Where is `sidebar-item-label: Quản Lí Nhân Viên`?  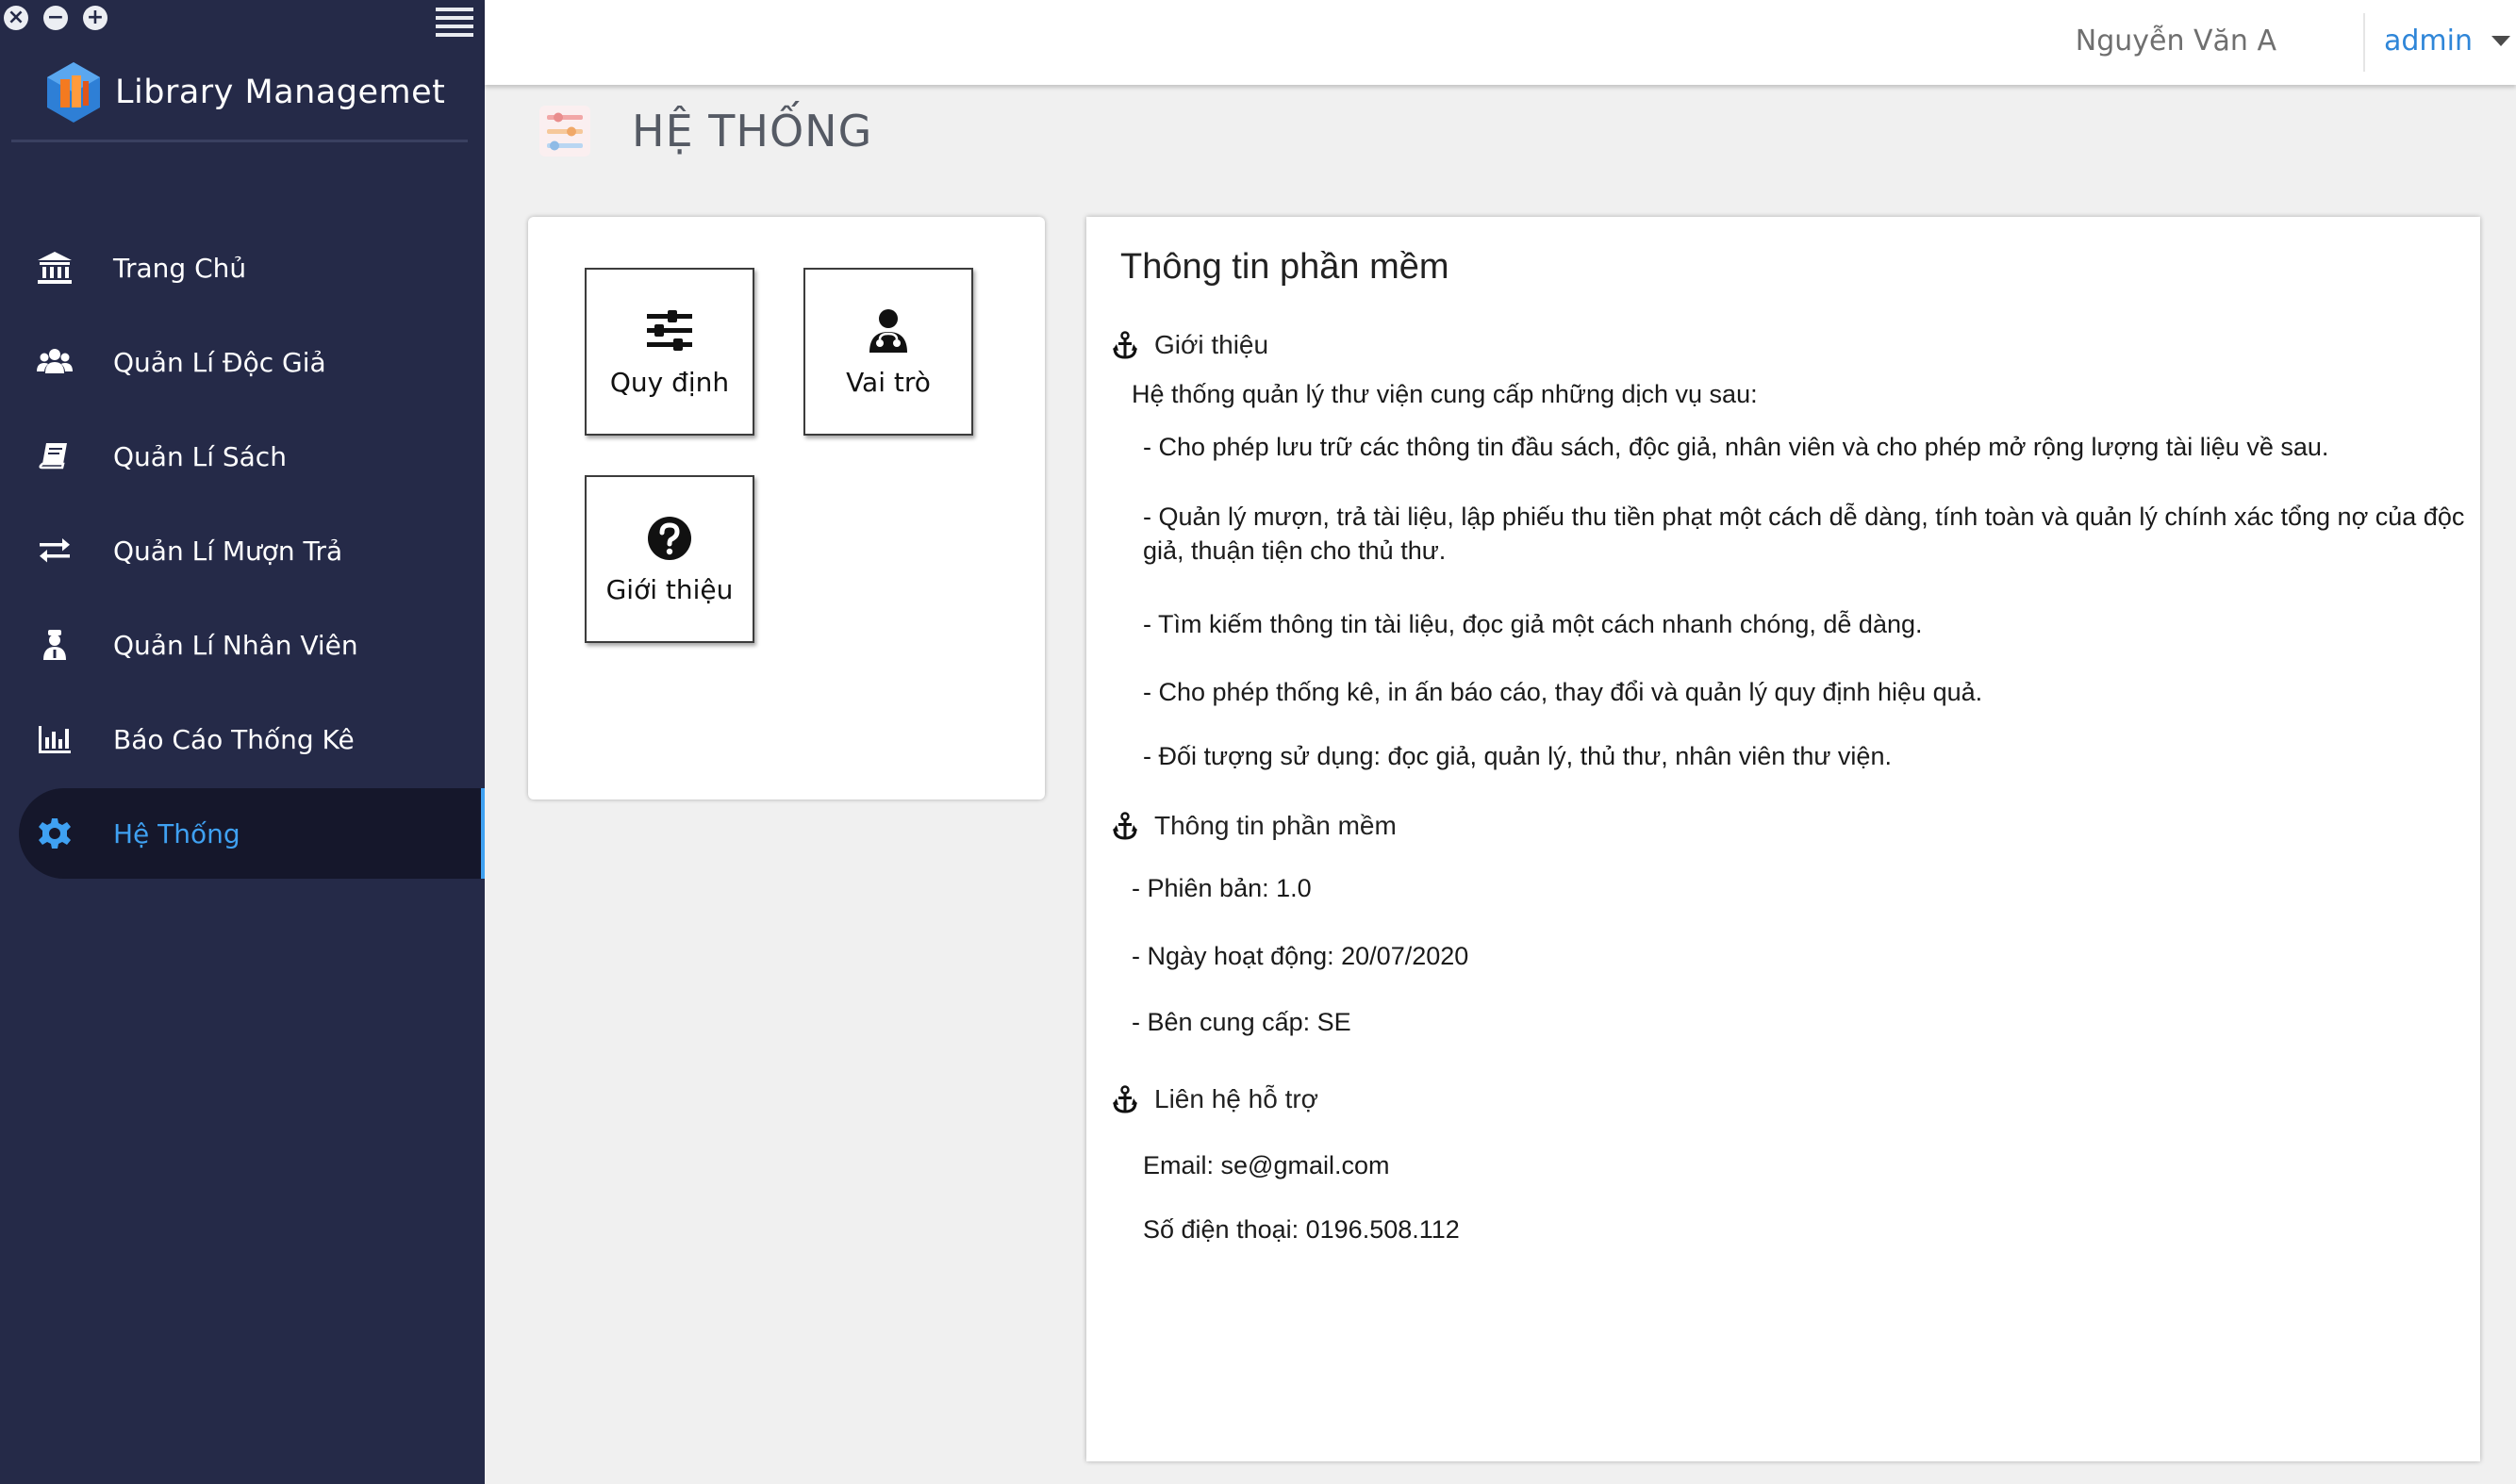 sidebar-item-label: Quản Lí Nhân Viên is located at coordinates (235, 645).